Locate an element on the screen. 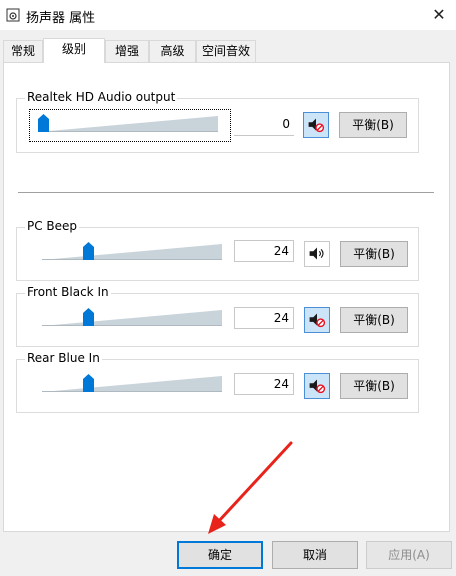 The image size is (456, 576). mute-button-rear-blue-in is located at coordinates (317, 386).